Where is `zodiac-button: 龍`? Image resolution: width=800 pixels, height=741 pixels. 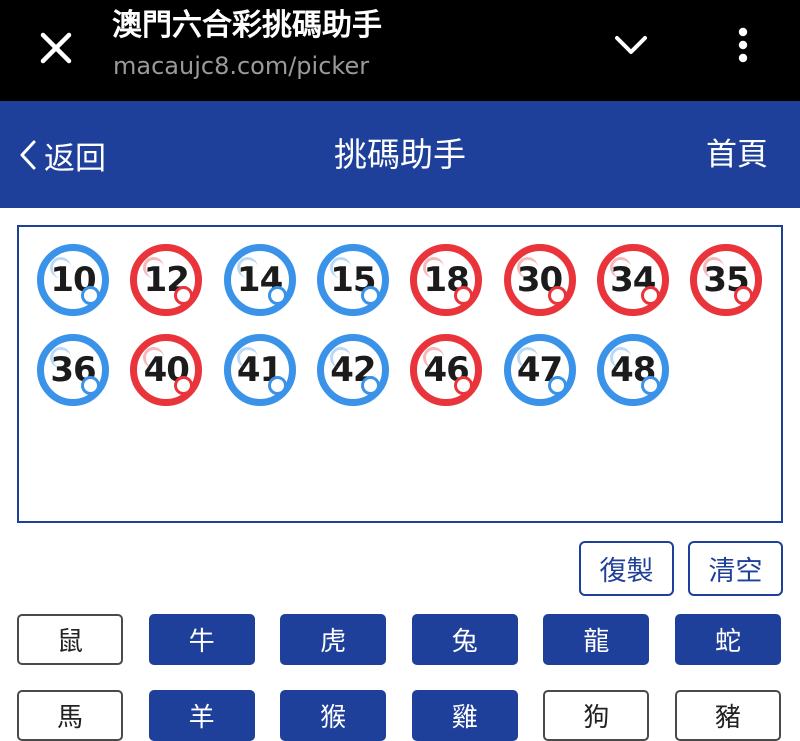
zodiac-button: 龍 is located at coordinates (596, 639).